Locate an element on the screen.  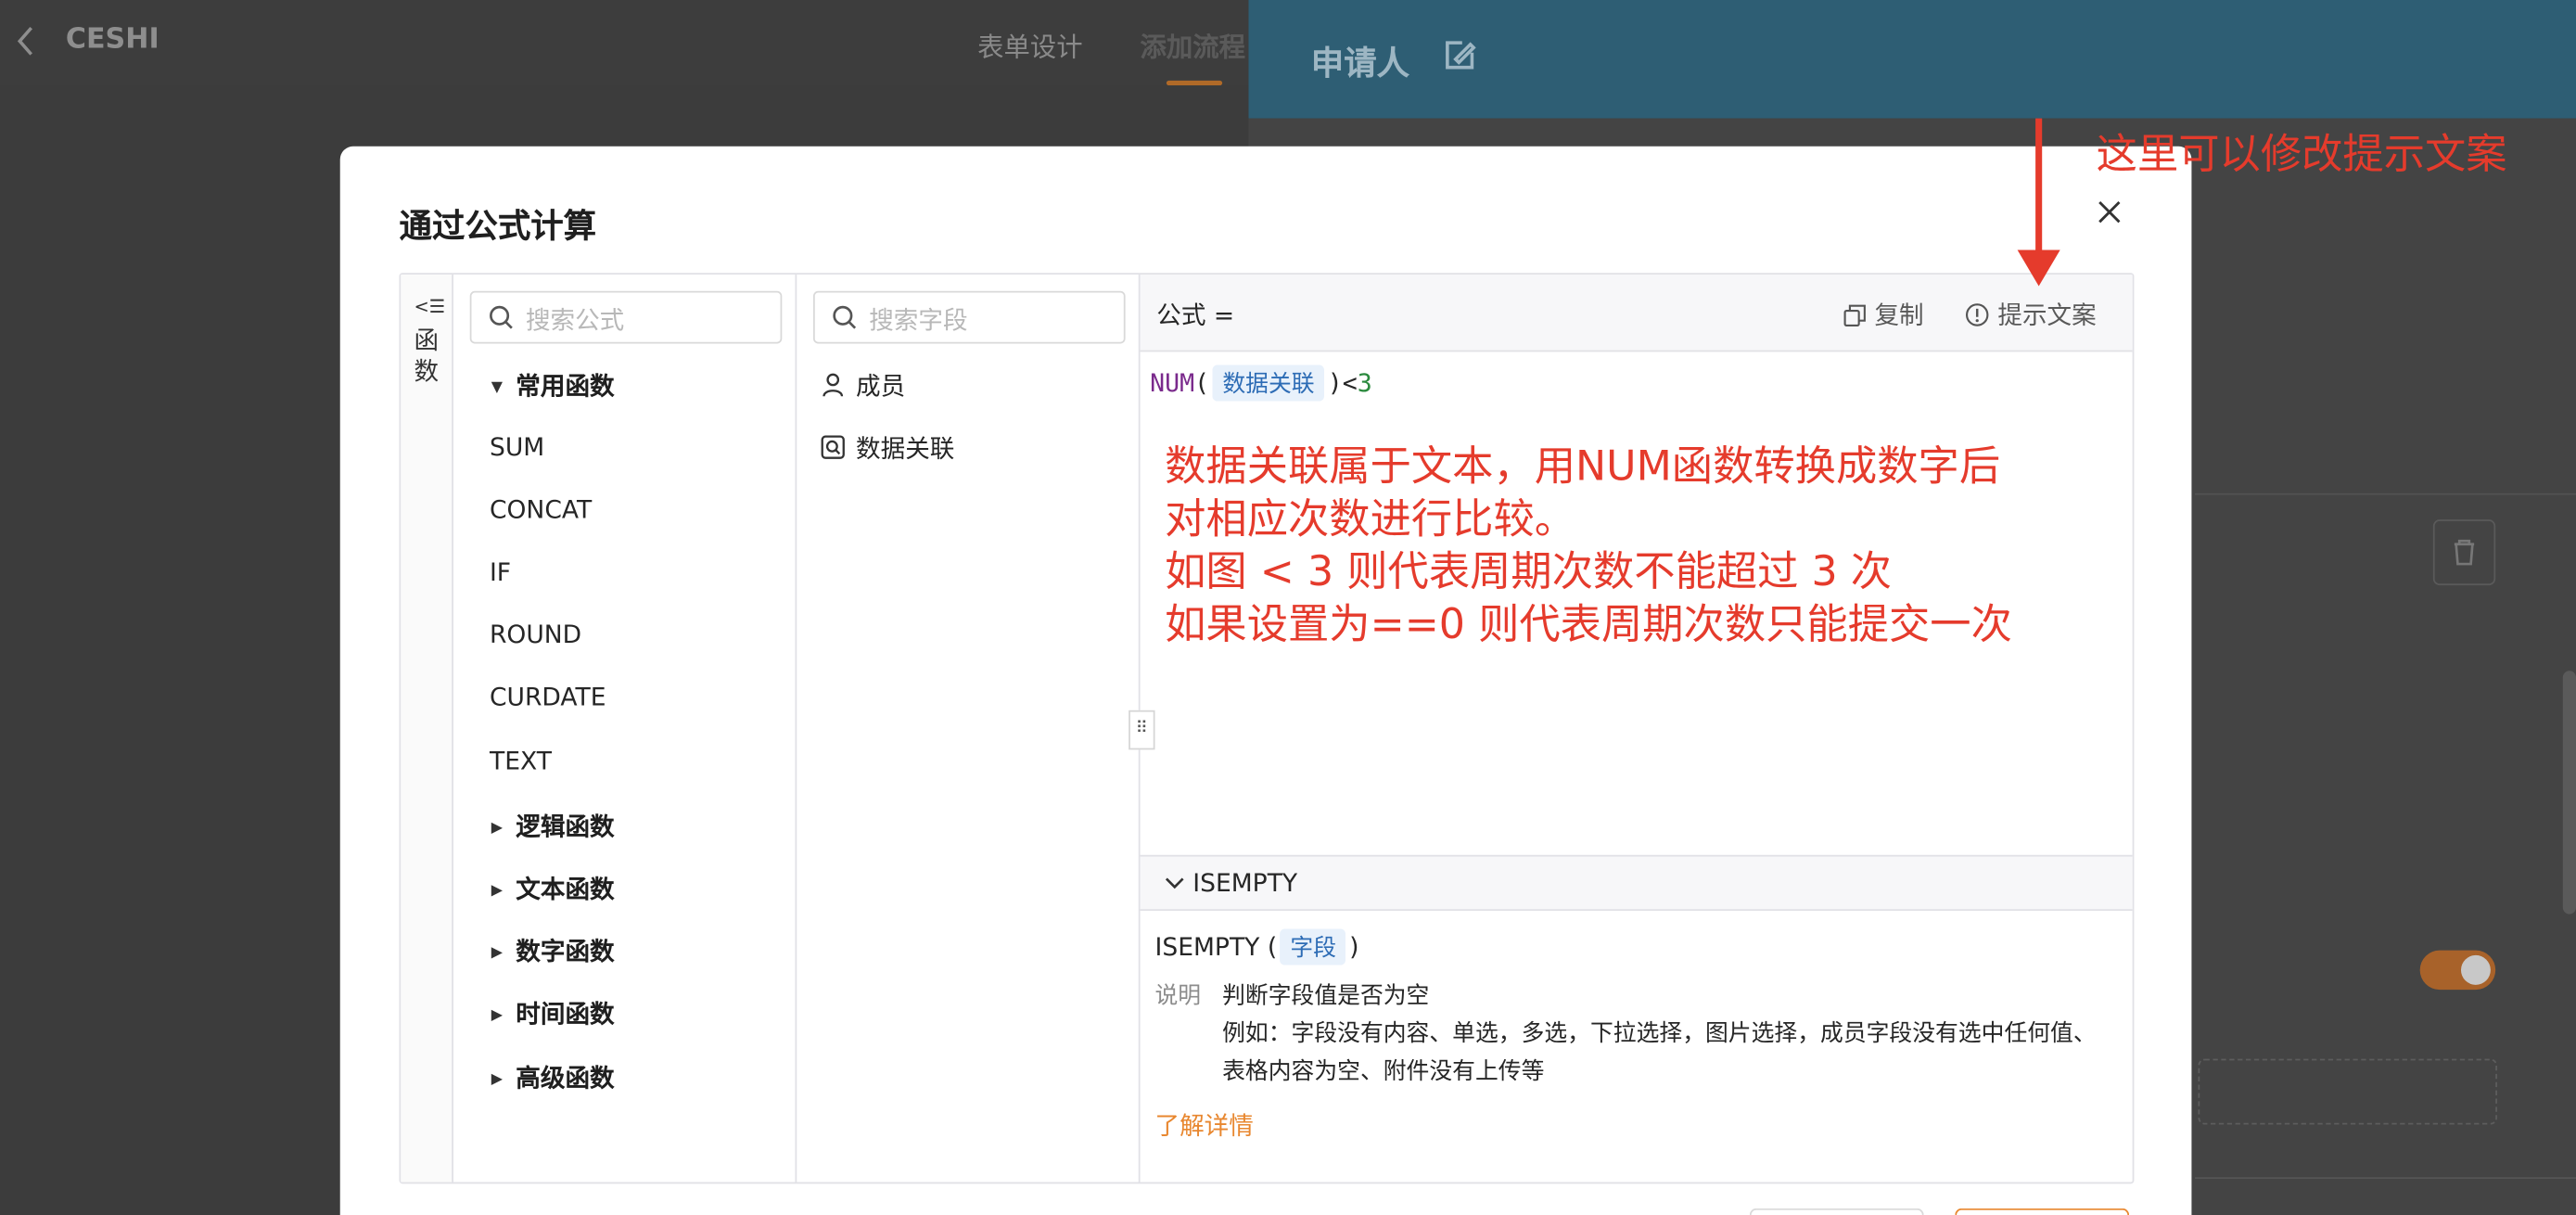
copy-button: 复制 is located at coordinates (1883, 315).